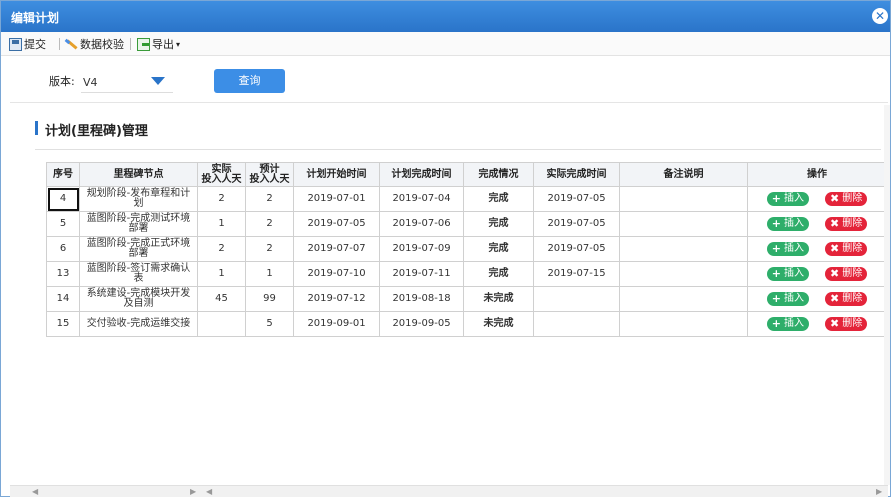 Image resolution: width=891 pixels, height=498 pixels. Describe the element at coordinates (421, 249) in the screenshot. I see `cell-plan-end: 2019-07-09` at that location.